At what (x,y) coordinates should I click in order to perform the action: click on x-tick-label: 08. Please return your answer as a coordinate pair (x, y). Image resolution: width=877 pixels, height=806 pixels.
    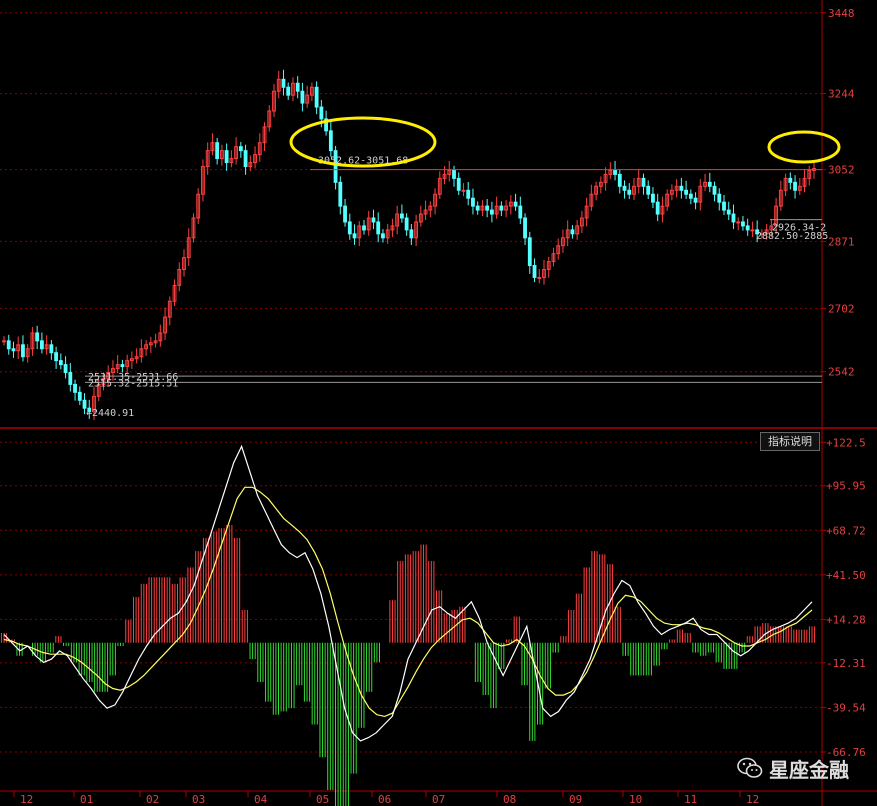
    Looking at the image, I should click on (509, 799).